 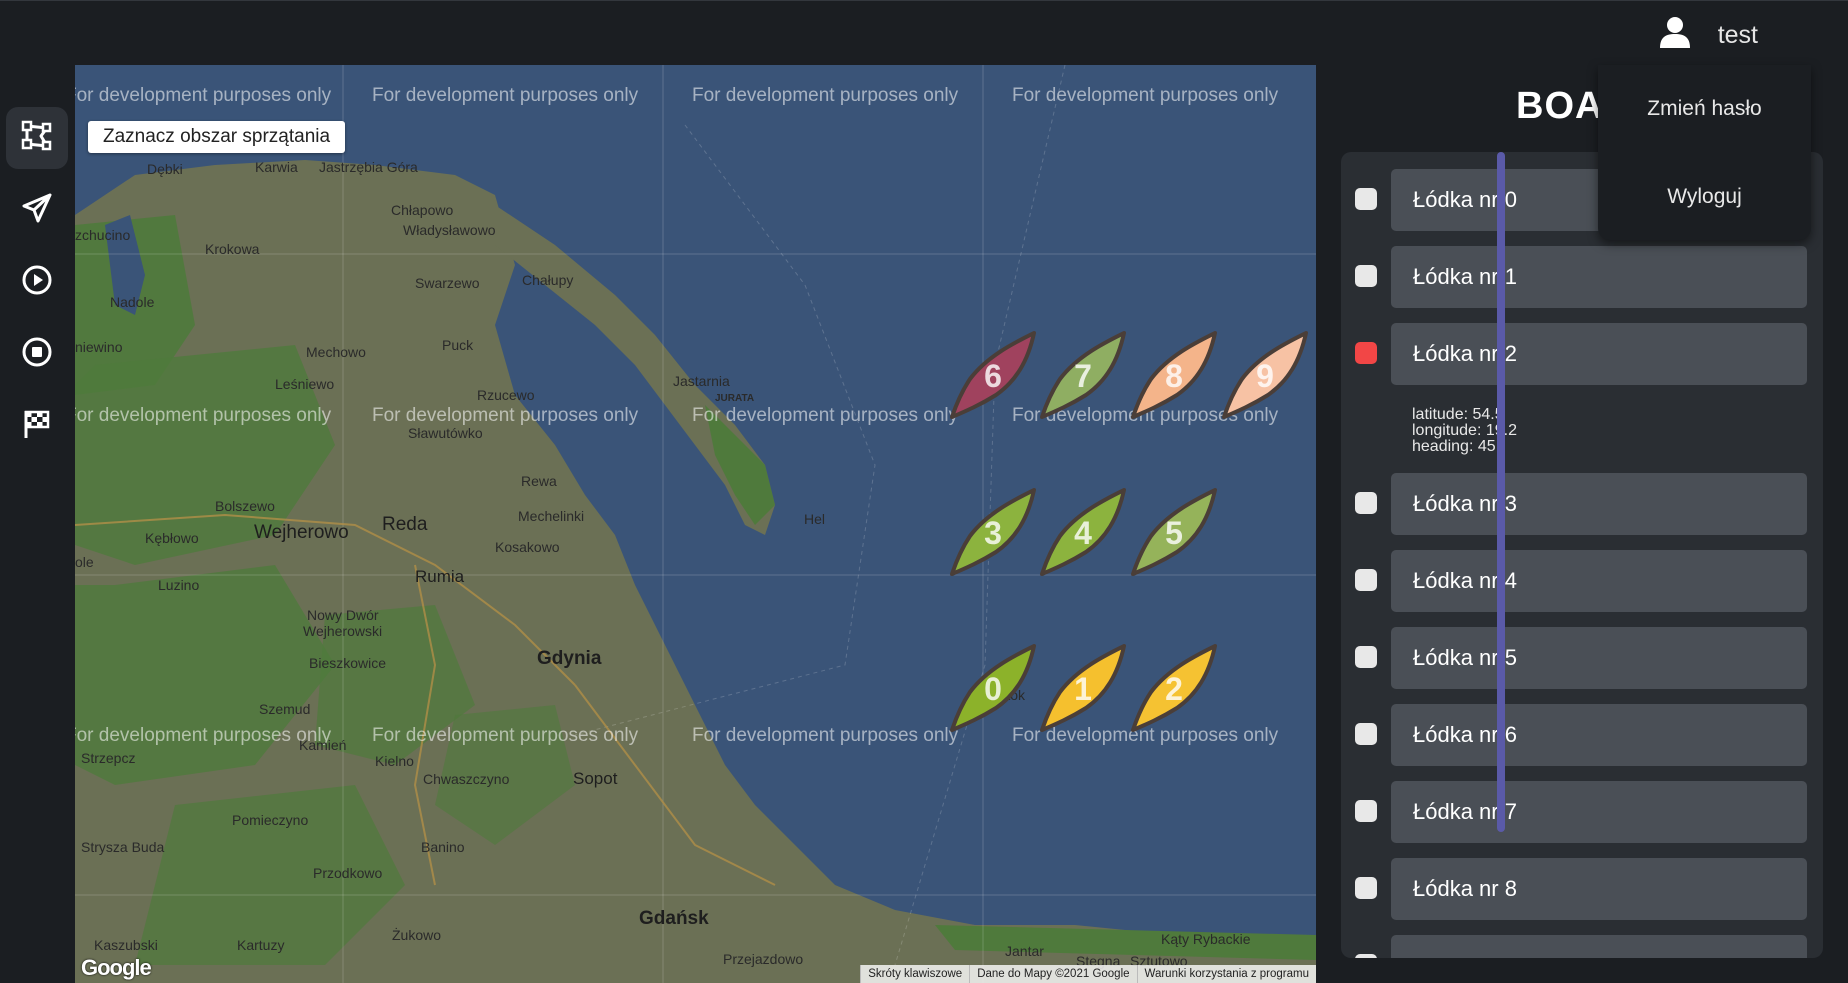 I want to click on list-item: Łódka nr 7, so click(x=1576, y=812).